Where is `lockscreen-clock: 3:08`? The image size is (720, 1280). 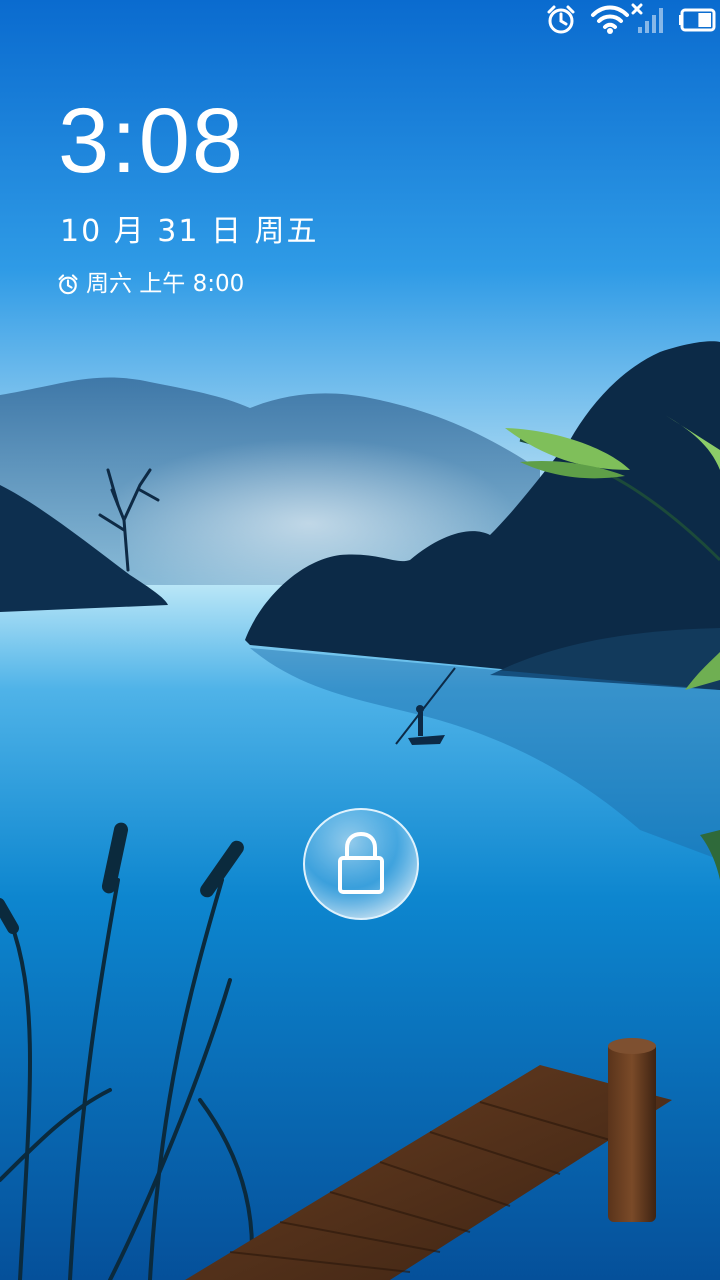 lockscreen-clock: 3:08 is located at coordinates (152, 141).